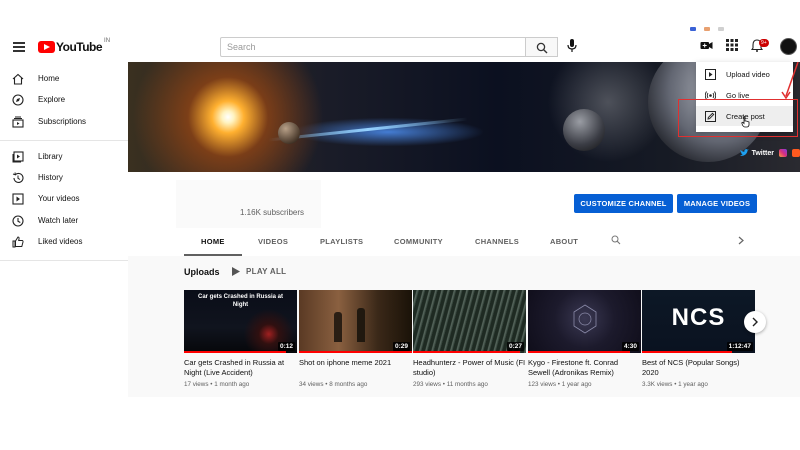  What do you see at coordinates (202, 272) in the screenshot?
I see `uploads-title: Uploads` at bounding box center [202, 272].